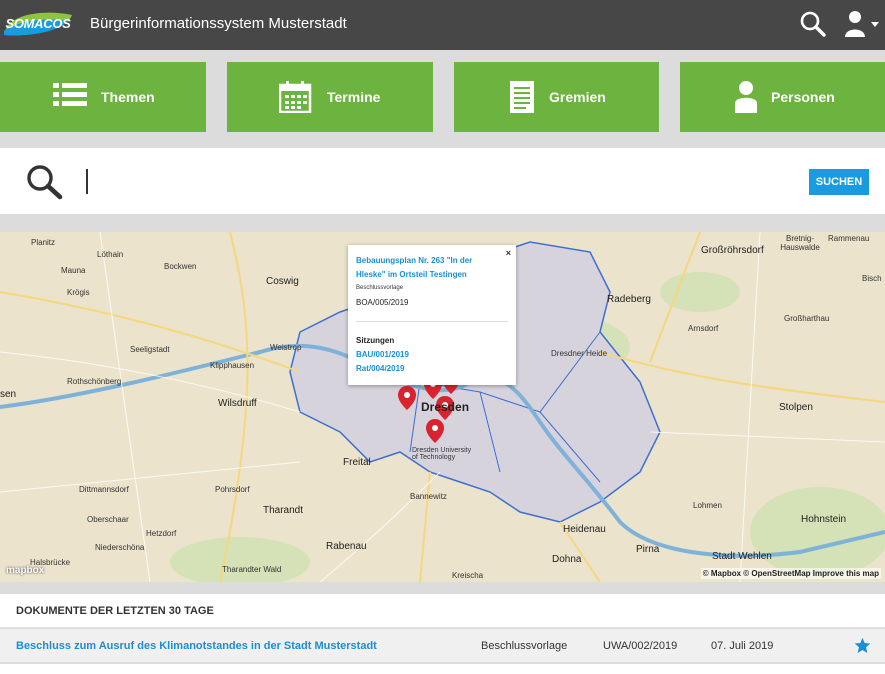 This screenshot has width=885, height=674. Describe the element at coordinates (742, 646) in the screenshot. I see `document-date: 07. Juli 2019` at that location.